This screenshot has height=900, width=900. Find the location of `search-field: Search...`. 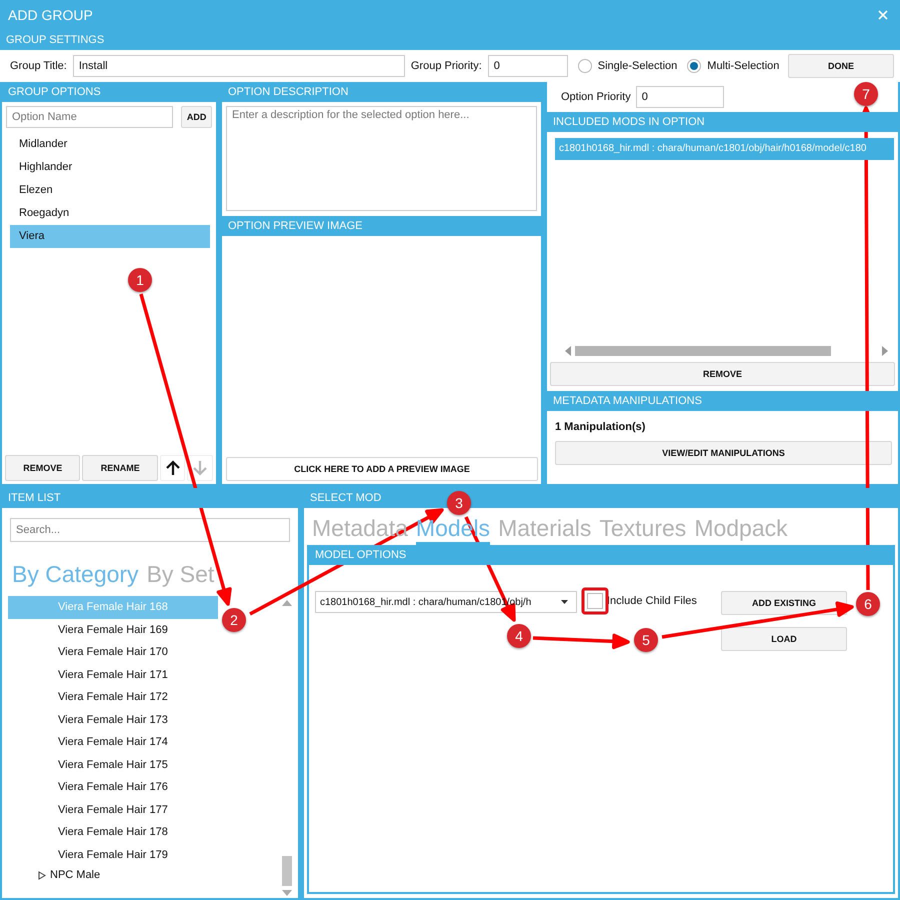

search-field: Search... is located at coordinates (150, 530).